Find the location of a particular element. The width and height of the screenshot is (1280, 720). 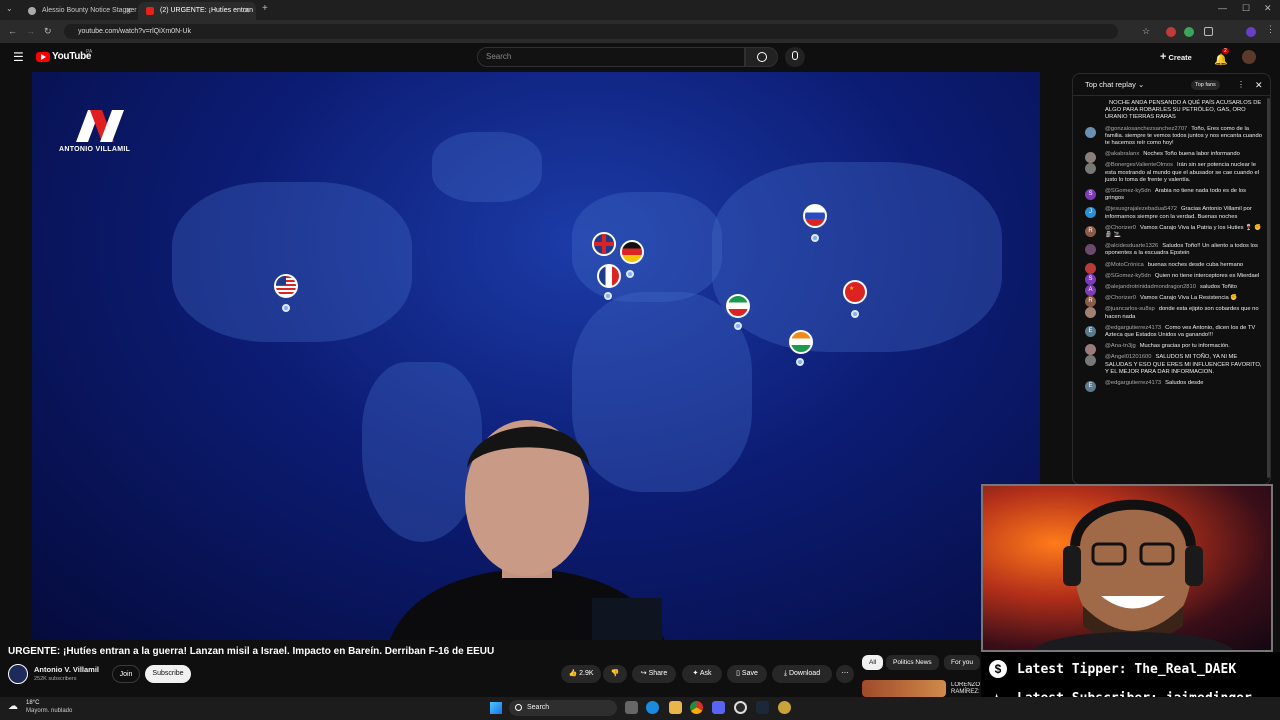

streamer-figure is located at coordinates (1133, 574).